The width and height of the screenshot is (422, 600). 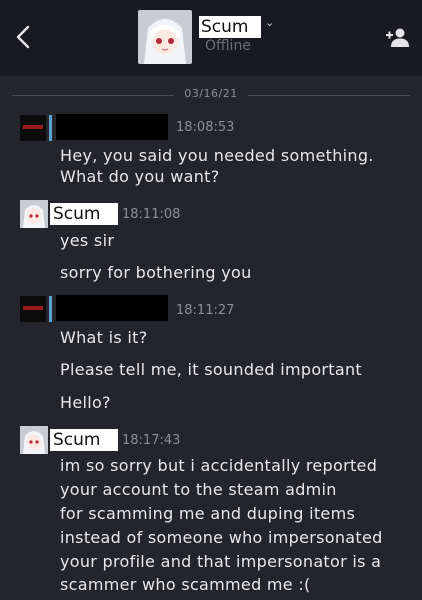 What do you see at coordinates (205, 127) in the screenshot?
I see `message-time: 18:08:53` at bounding box center [205, 127].